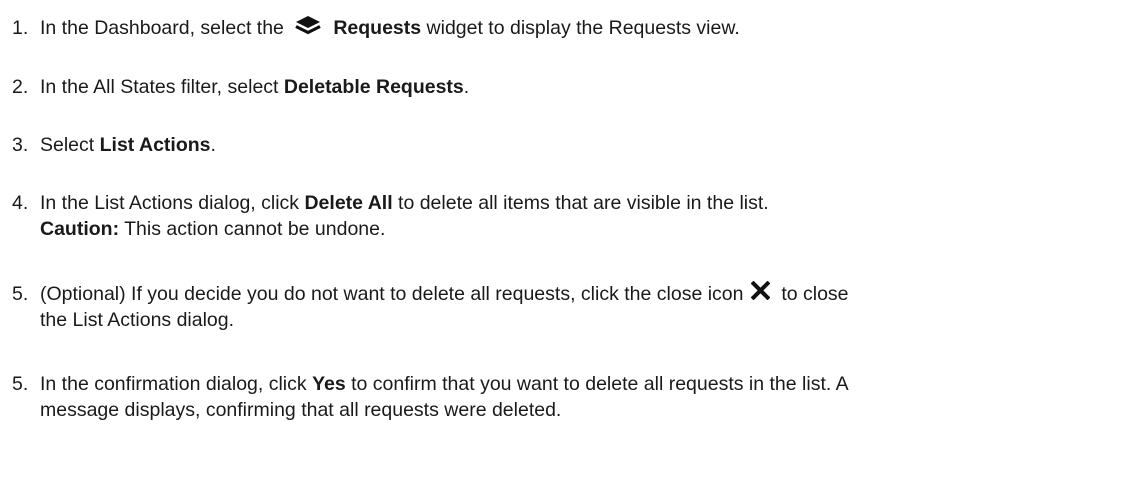  Describe the element at coordinates (176, 384) in the screenshot. I see `step-text-part: In the confirmation dialog, click` at that location.